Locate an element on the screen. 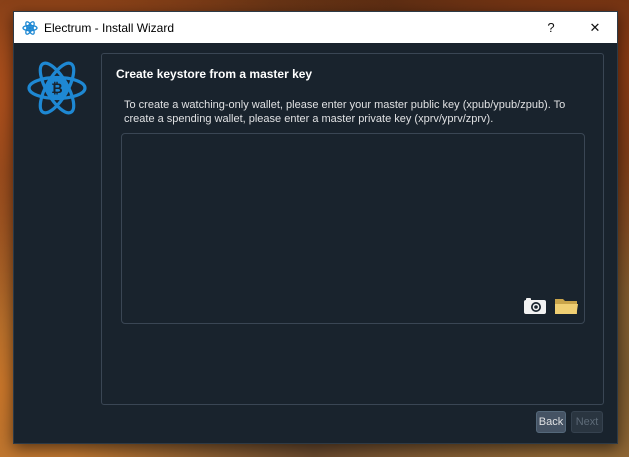 The height and width of the screenshot is (457, 629). back-button: Back is located at coordinates (551, 422).